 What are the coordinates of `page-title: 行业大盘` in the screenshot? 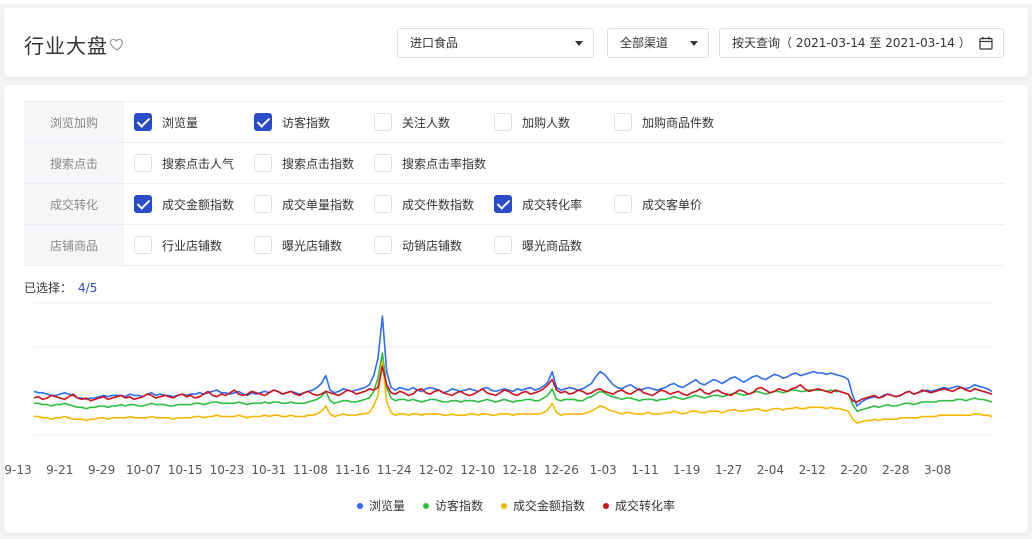 It's located at (66, 46).